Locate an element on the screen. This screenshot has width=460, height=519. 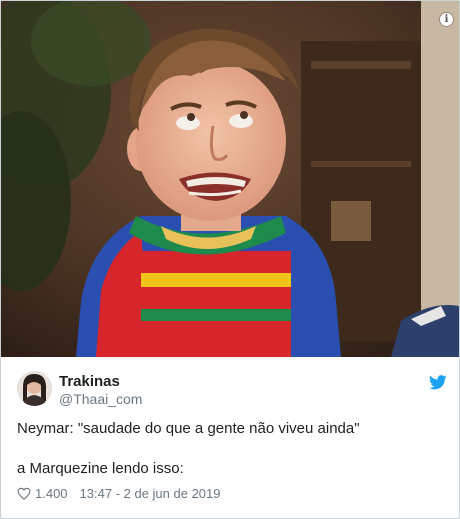
tweet-meta: 1.400 13:47 - 2 de jun de 2019 is located at coordinates (119, 493).